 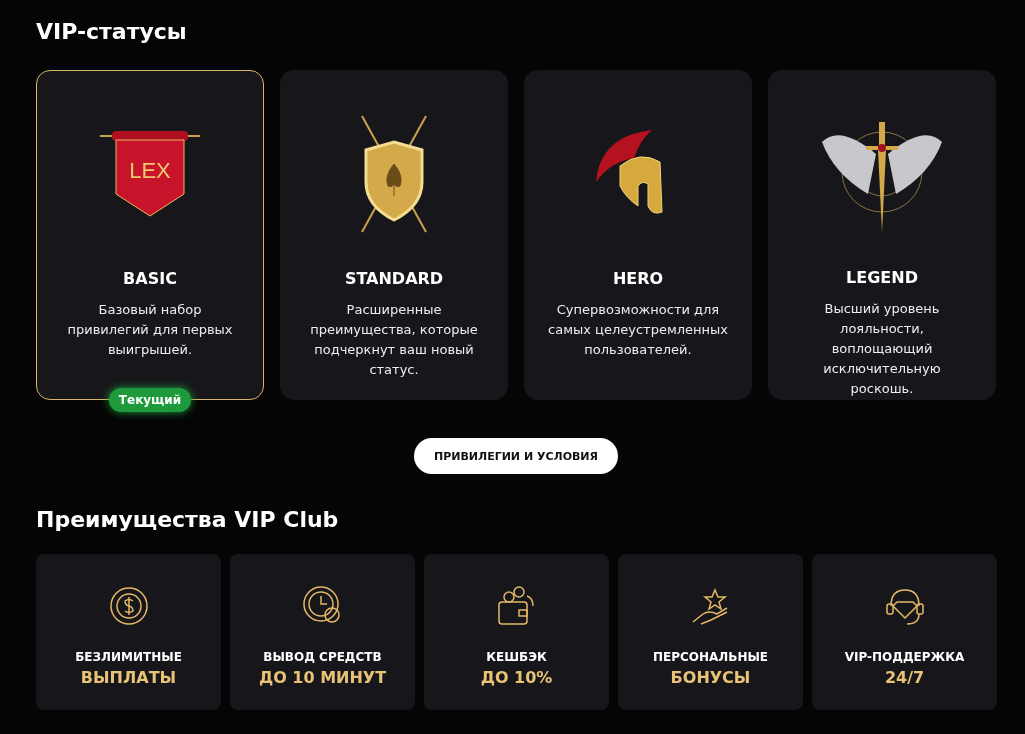 What do you see at coordinates (638, 235) in the screenshot?
I see `tier-card: HERO Супервозможности для самых целеустремленных пользователей.` at bounding box center [638, 235].